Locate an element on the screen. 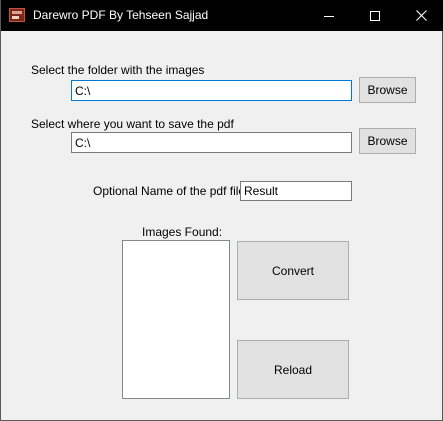  pdf-app-icon is located at coordinates (17, 15).